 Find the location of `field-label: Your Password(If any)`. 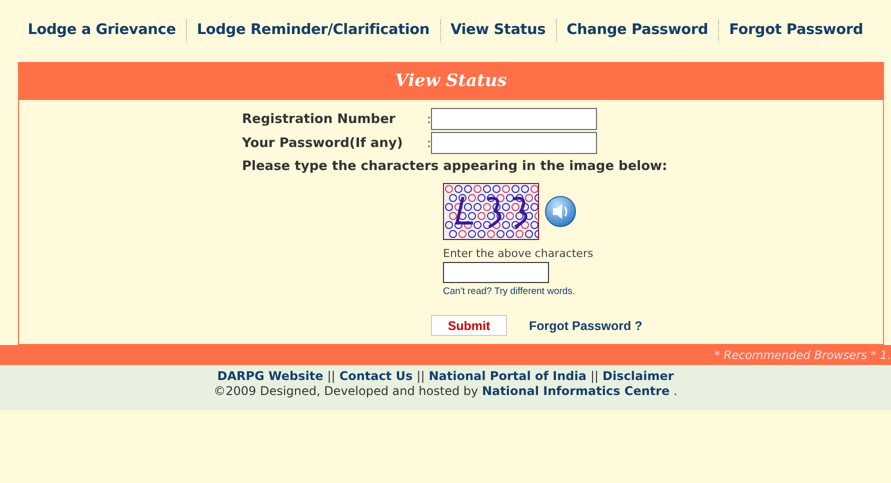

field-label: Your Password(If any) is located at coordinates (323, 143).